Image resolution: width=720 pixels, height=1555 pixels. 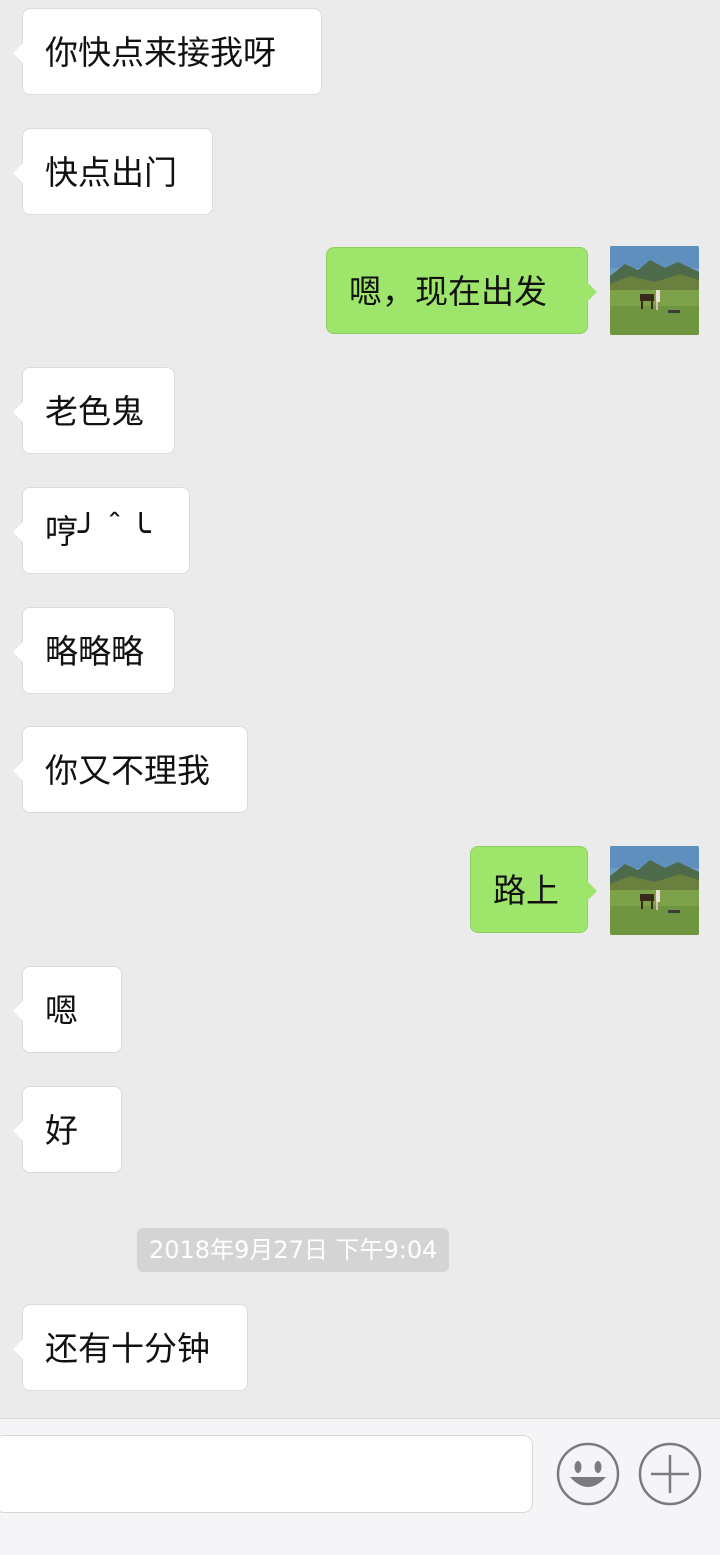 I want to click on message-bubble-received: 还有十分钟, so click(x=130, y=1347).